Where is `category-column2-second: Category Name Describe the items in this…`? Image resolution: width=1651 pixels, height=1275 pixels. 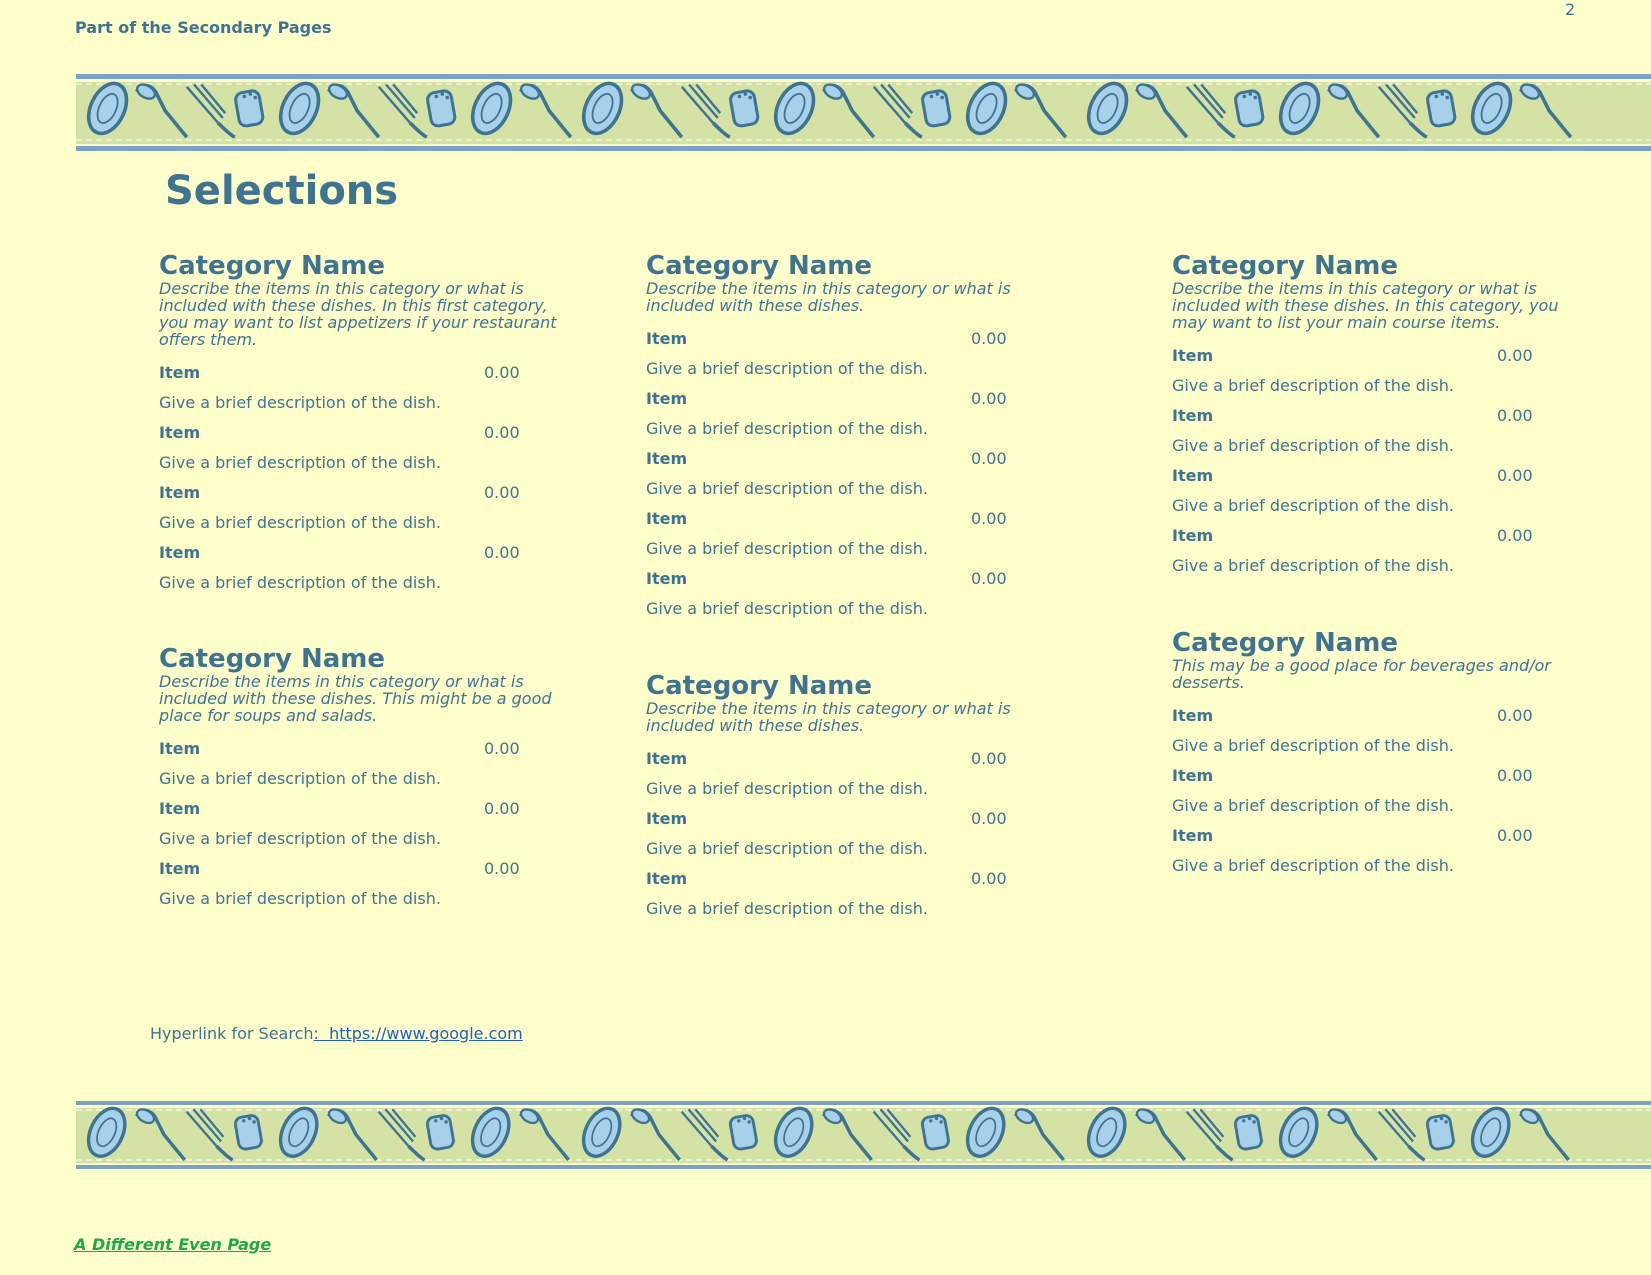 category-column2-second: Category Name Describe the items in this… is located at coordinates (846, 797).